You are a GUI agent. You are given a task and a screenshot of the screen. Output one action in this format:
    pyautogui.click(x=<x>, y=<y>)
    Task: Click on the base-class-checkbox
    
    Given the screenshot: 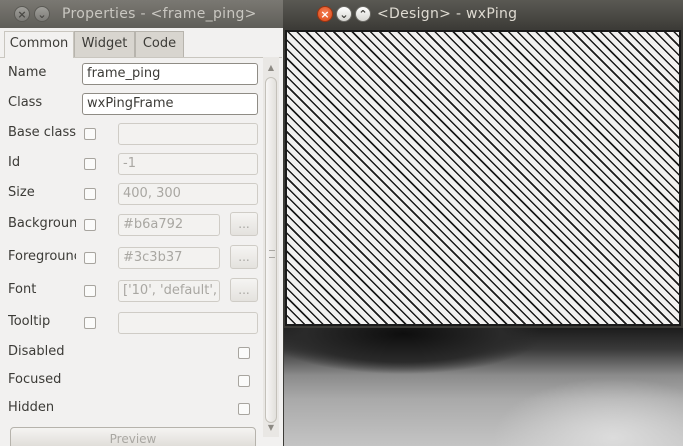 What is the action you would take?
    pyautogui.click(x=90, y=134)
    